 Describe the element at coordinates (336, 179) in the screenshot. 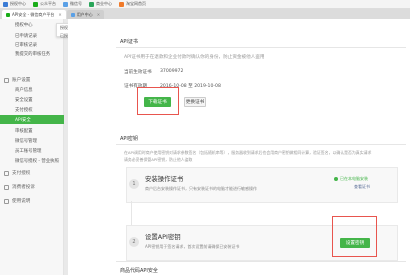

I see `check-icon` at that location.